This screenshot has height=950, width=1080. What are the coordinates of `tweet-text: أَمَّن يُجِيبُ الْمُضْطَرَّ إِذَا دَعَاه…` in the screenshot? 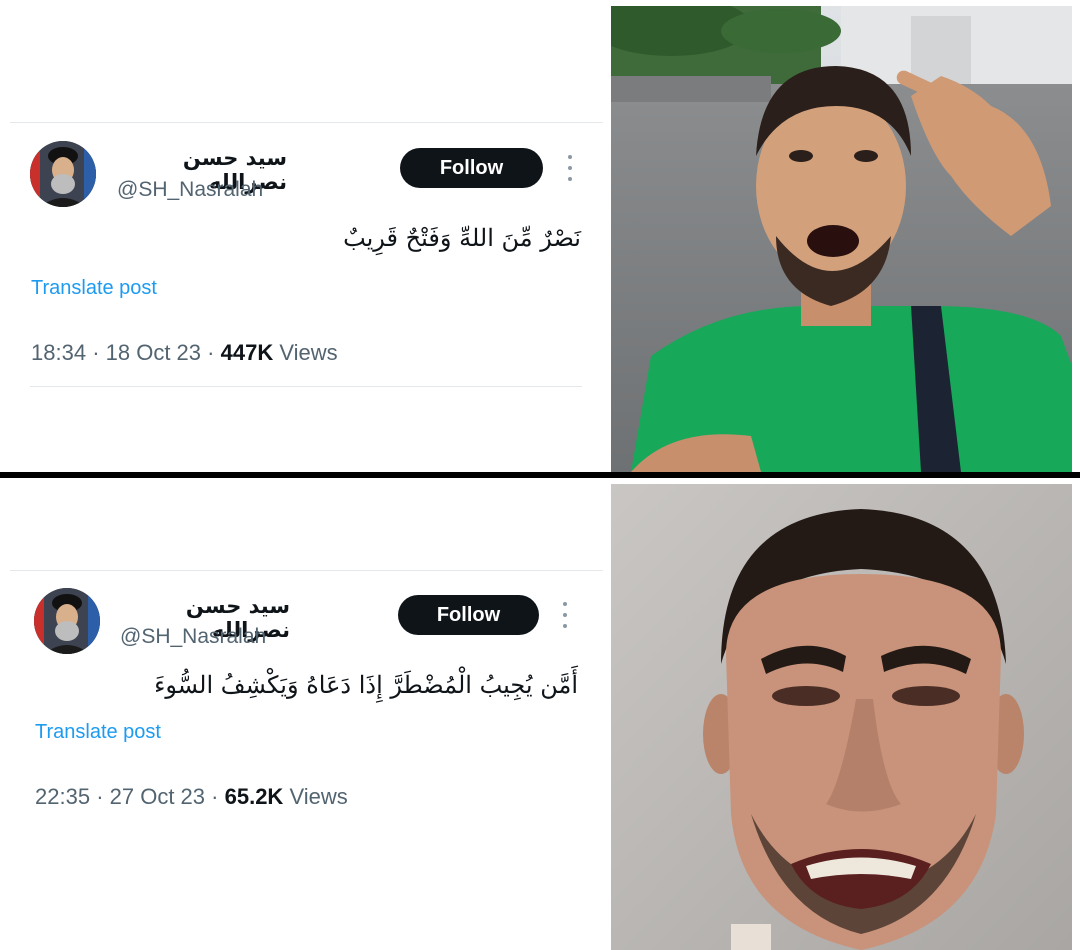 It's located at (366, 685).